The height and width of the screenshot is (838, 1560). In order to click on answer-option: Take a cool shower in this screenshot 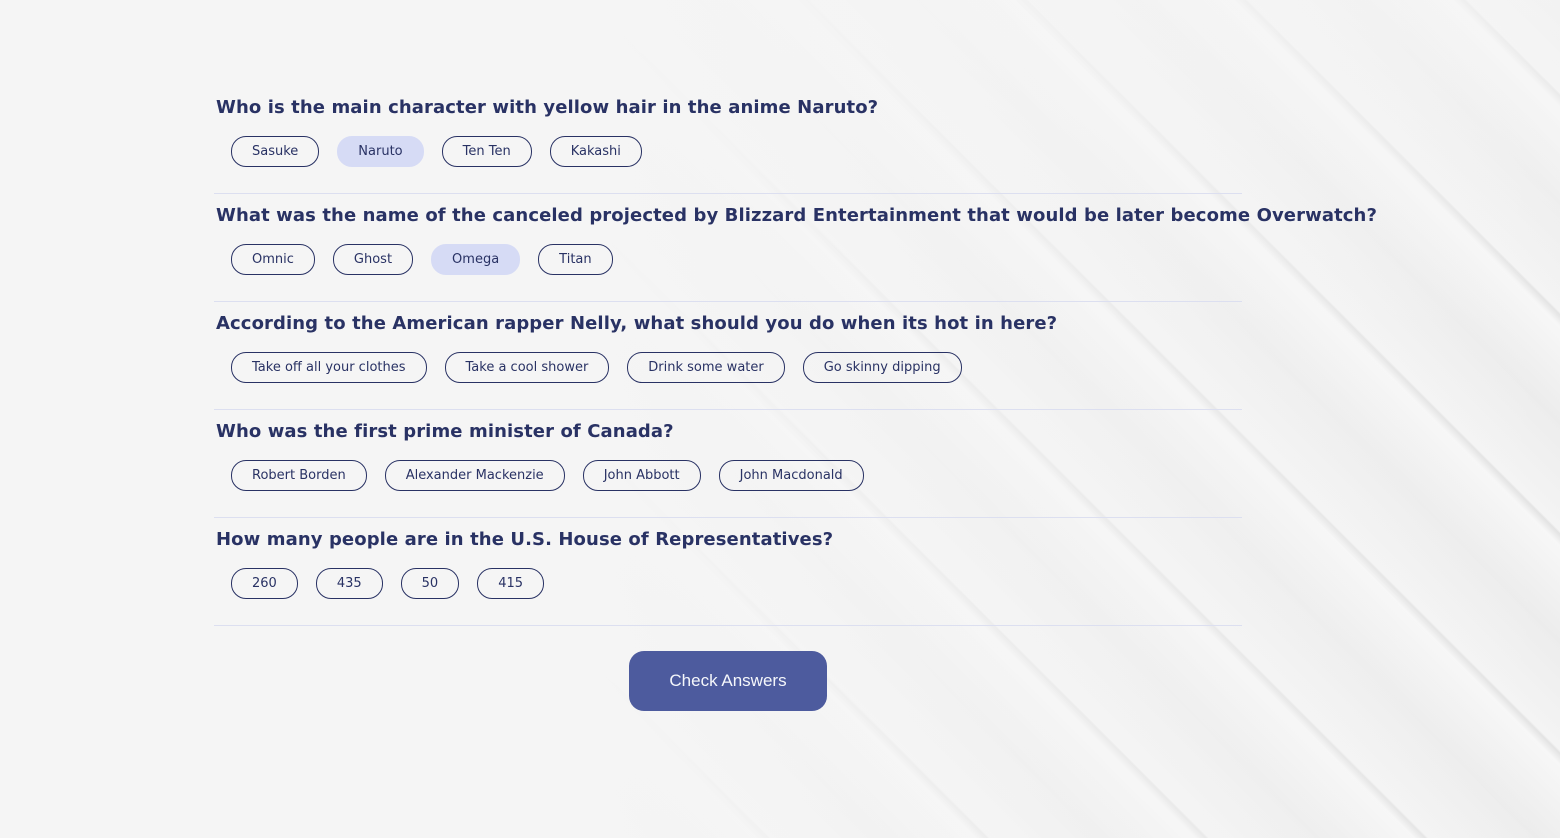, I will do `click(527, 367)`.